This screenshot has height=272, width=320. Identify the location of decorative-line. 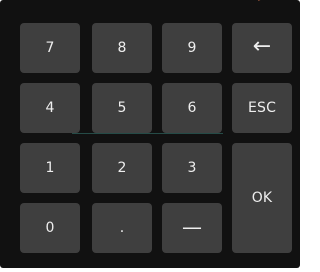
(265, 4).